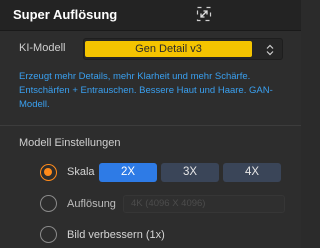 The height and width of the screenshot is (248, 320). I want to click on section-divider, so click(150, 125).